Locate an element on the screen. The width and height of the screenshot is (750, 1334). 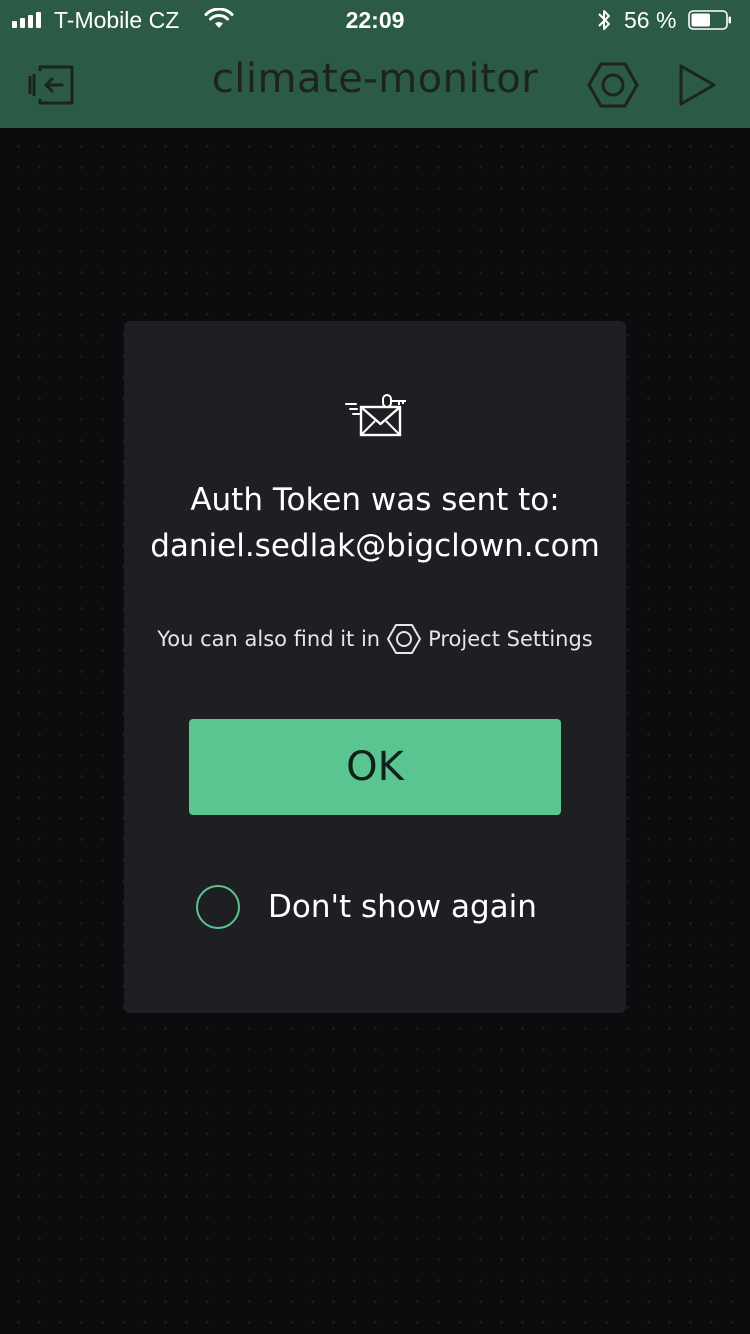
exit-project-icon is located at coordinates (51, 85).